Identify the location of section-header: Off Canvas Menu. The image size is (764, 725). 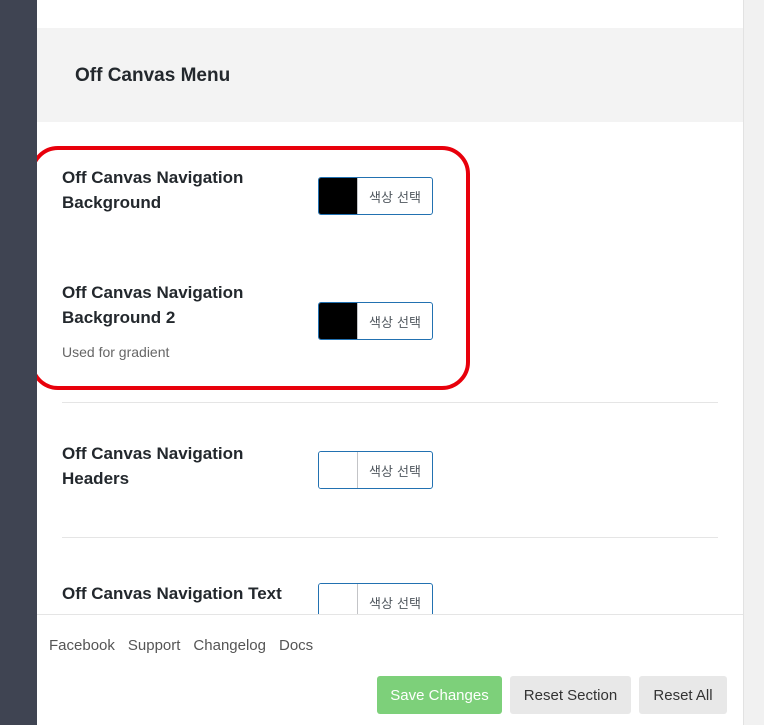
(390, 75).